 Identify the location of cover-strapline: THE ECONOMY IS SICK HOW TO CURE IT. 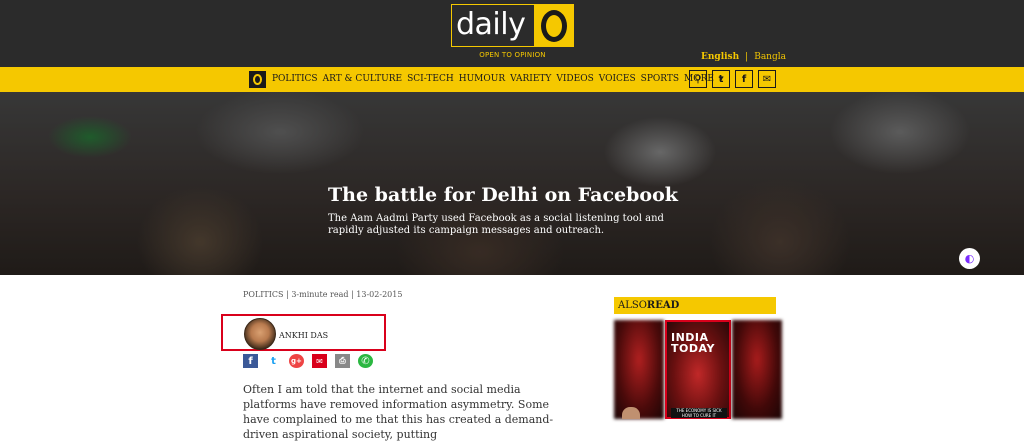
(699, 413).